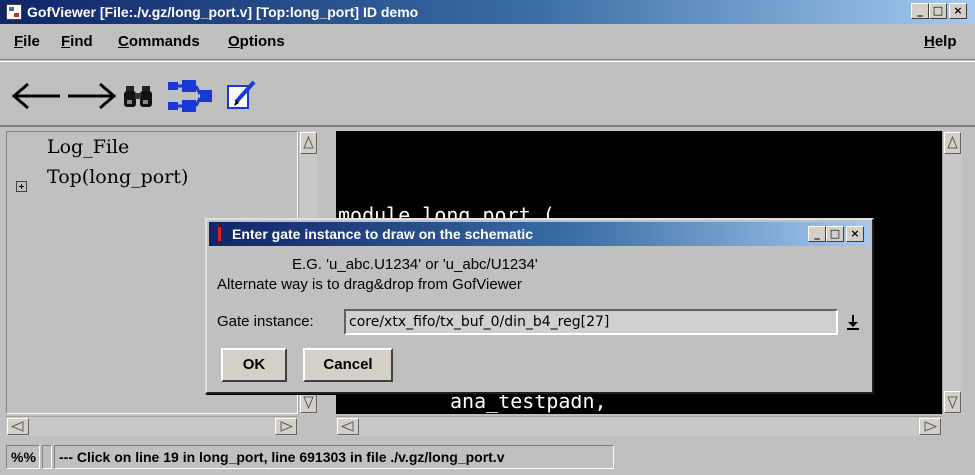 The image size is (975, 475). What do you see at coordinates (88, 147) in the screenshot?
I see `tree-item-log-file: Log_File` at bounding box center [88, 147].